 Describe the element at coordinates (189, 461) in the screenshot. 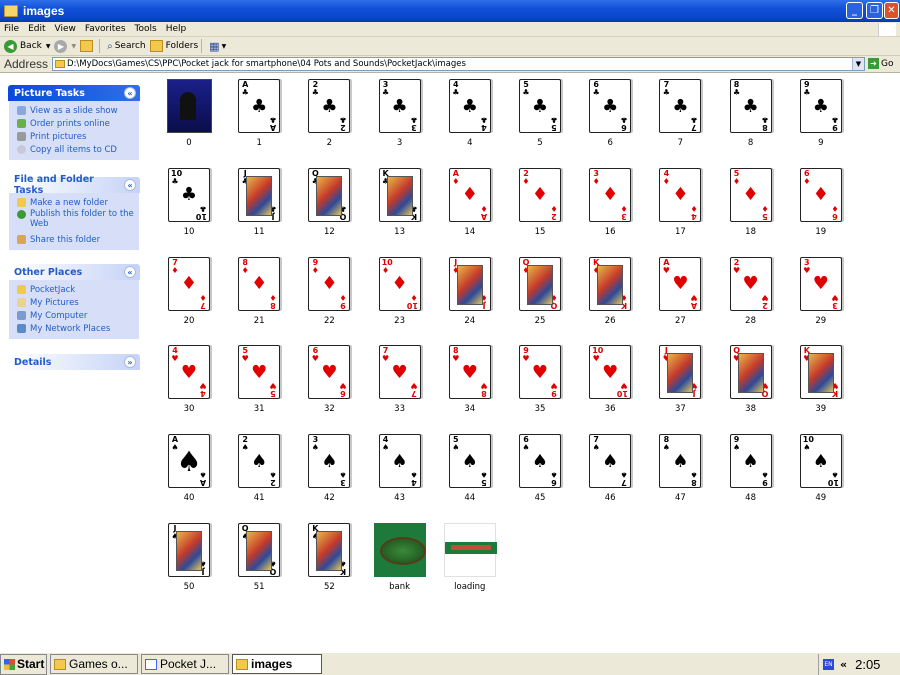

I see `file-thumbnail: A ♠ A ♠ ♠` at that location.